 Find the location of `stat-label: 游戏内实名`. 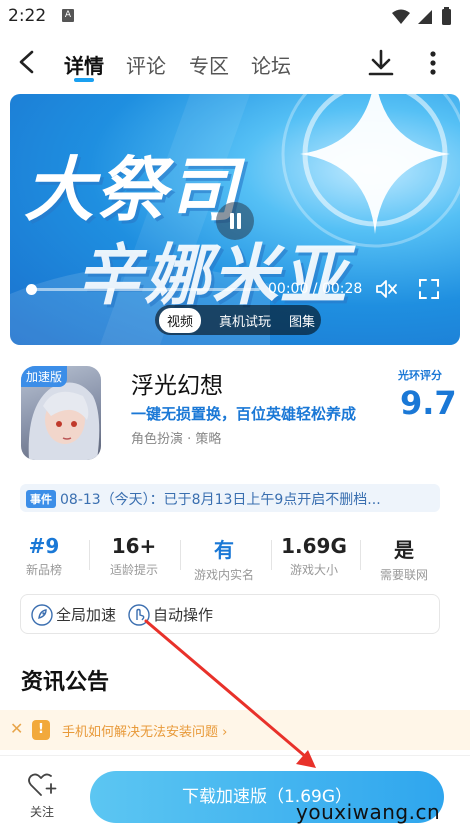

stat-label: 游戏内实名 is located at coordinates (223, 575).